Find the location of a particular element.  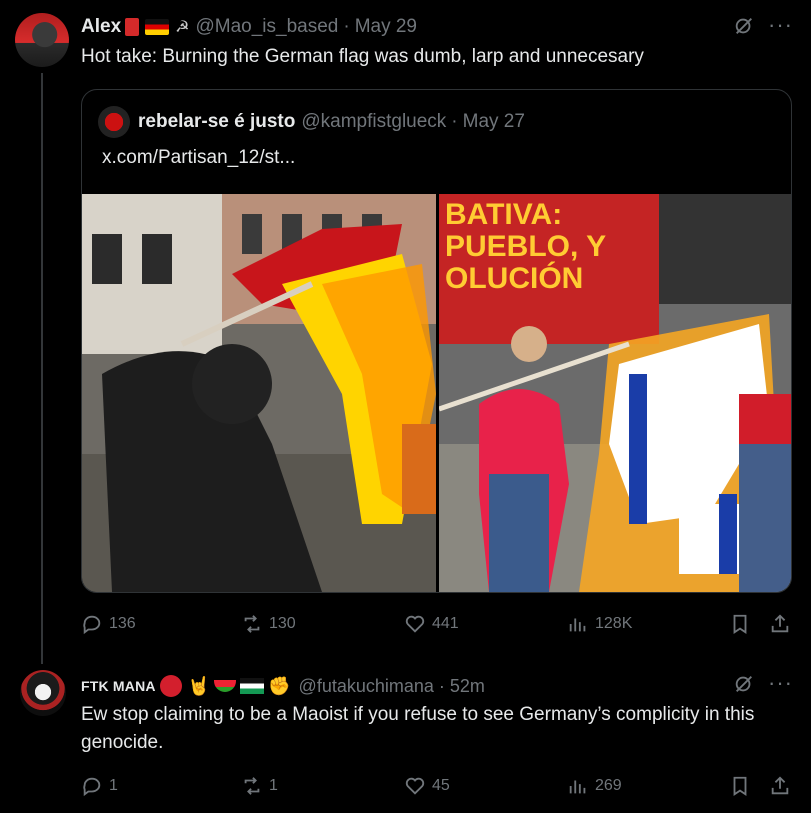

reply-count: 1 is located at coordinates (113, 785).